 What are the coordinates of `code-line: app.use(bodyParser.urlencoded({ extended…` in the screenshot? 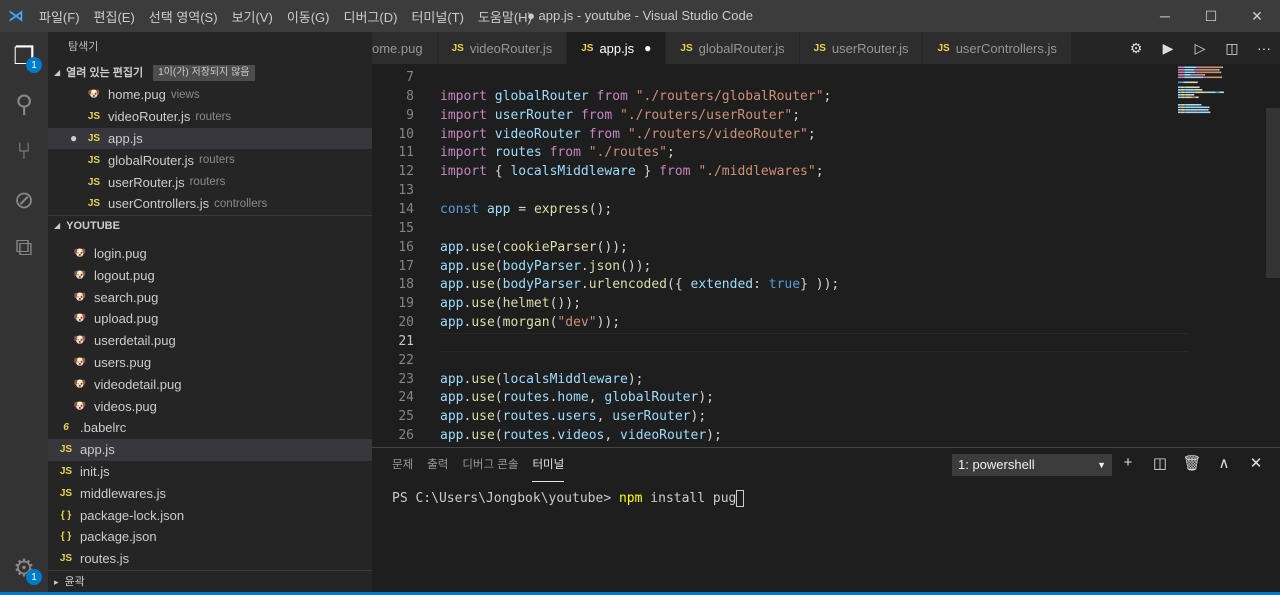 It's located at (639, 284).